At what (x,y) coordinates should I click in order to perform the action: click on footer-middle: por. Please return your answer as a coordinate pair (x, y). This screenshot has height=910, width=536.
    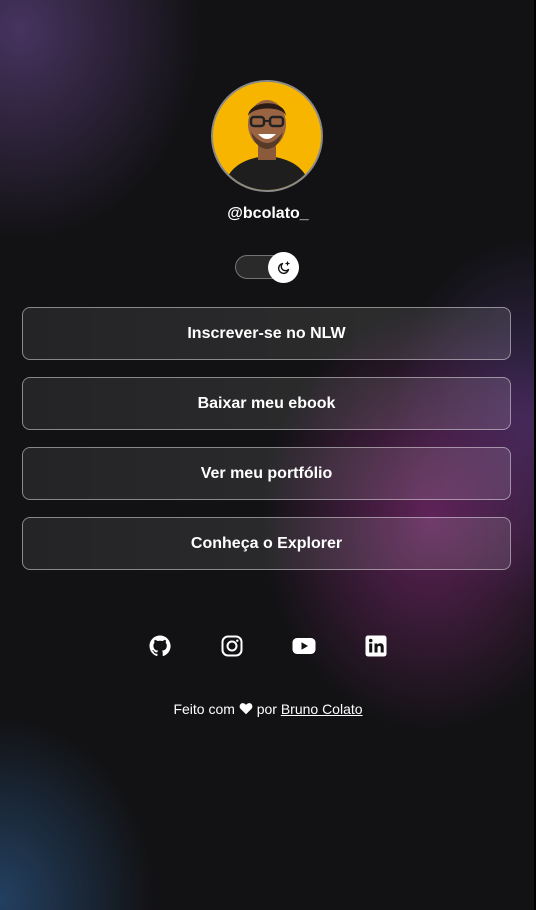
    Looking at the image, I should click on (266, 709).